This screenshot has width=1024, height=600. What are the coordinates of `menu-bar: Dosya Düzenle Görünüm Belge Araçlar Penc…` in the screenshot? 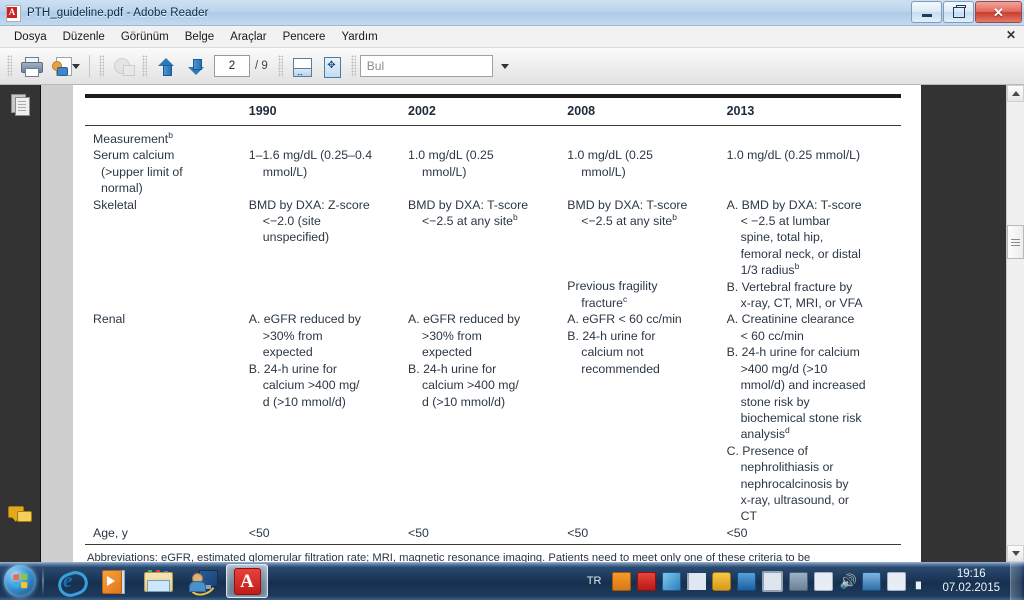 It's located at (512, 37).